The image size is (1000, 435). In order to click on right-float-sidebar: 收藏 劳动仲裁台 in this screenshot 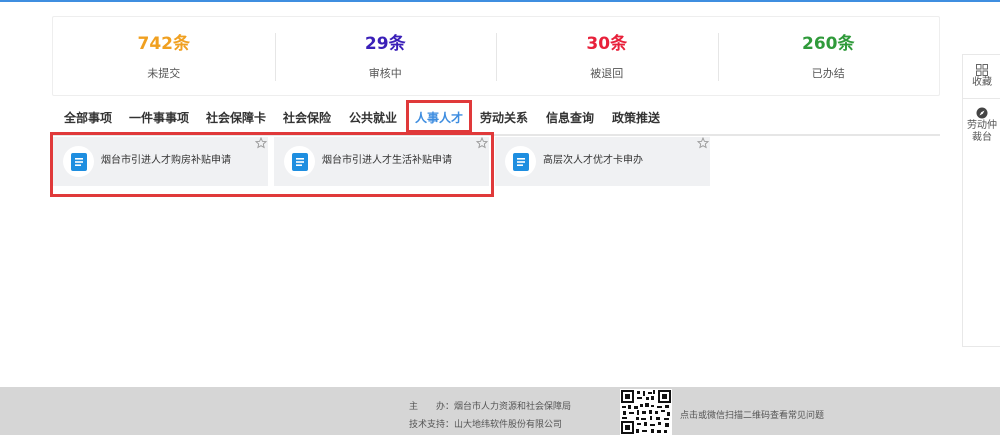, I will do `click(981, 200)`.